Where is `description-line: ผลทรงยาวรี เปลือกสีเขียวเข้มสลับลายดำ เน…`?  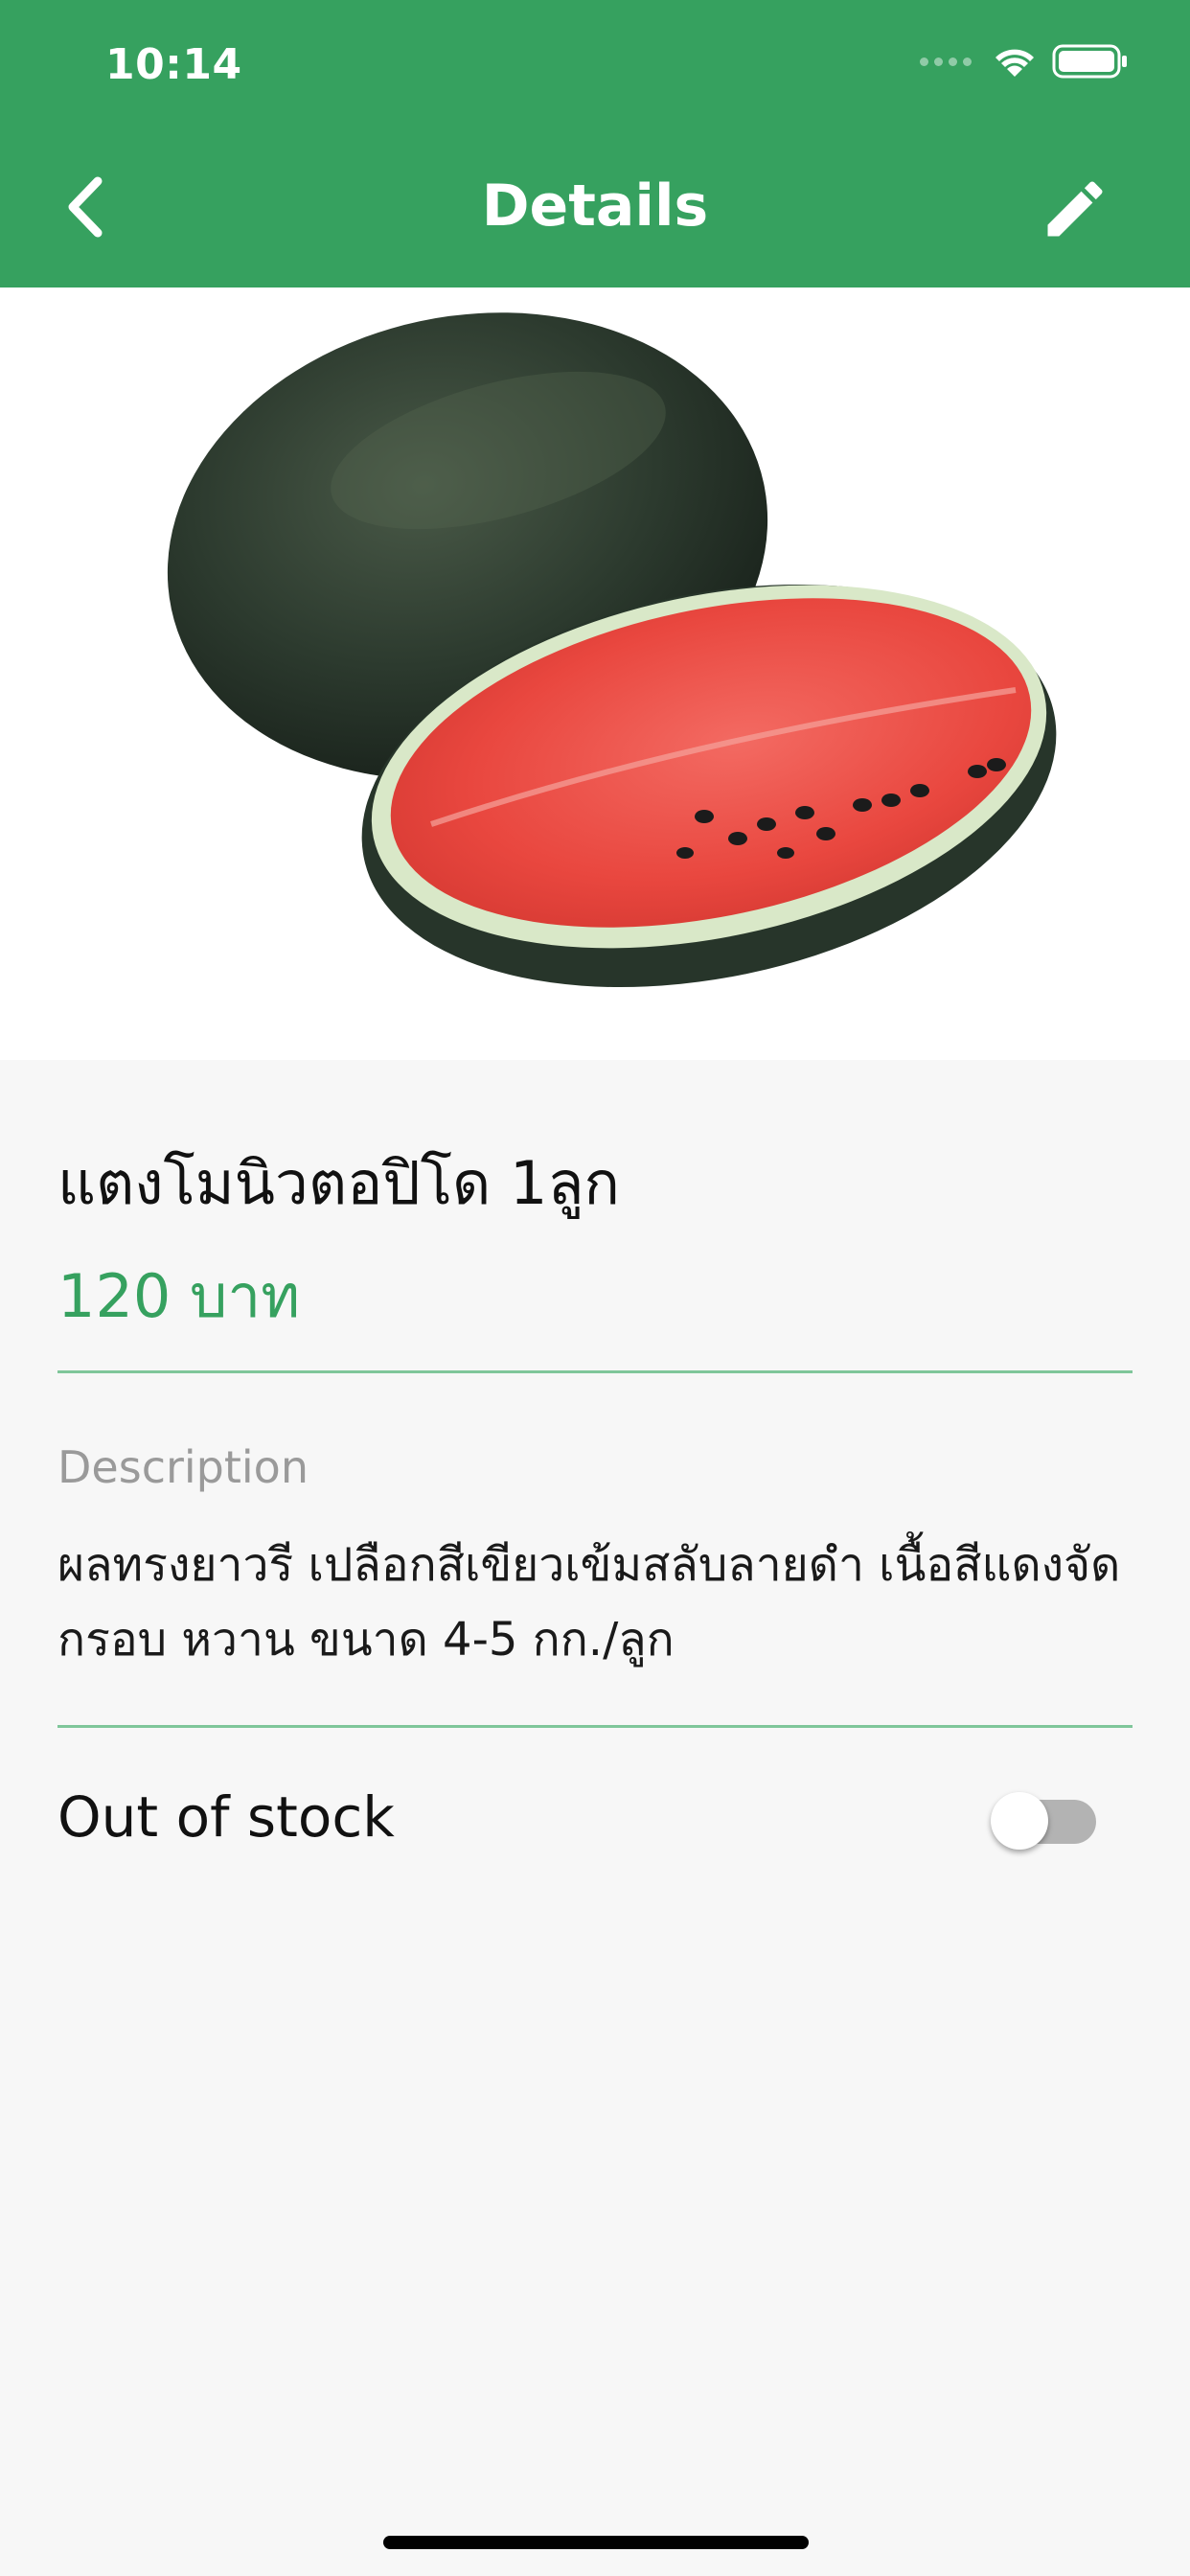
description-line: ผลทรงยาวรี เปลือกสีเขียวเข้มสลับลายดำ เน… is located at coordinates (589, 1565).